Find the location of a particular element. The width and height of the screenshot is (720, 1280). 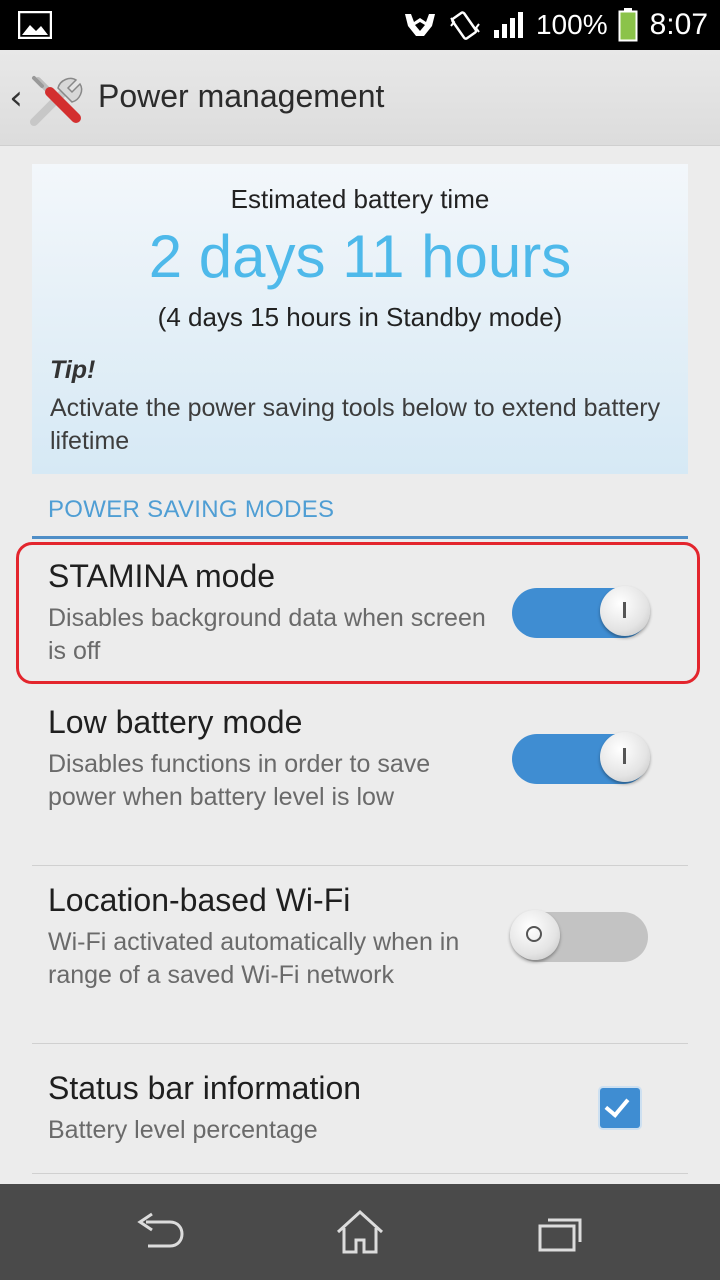

battery-estimate: 2 days 11 hours is located at coordinates (360, 256).